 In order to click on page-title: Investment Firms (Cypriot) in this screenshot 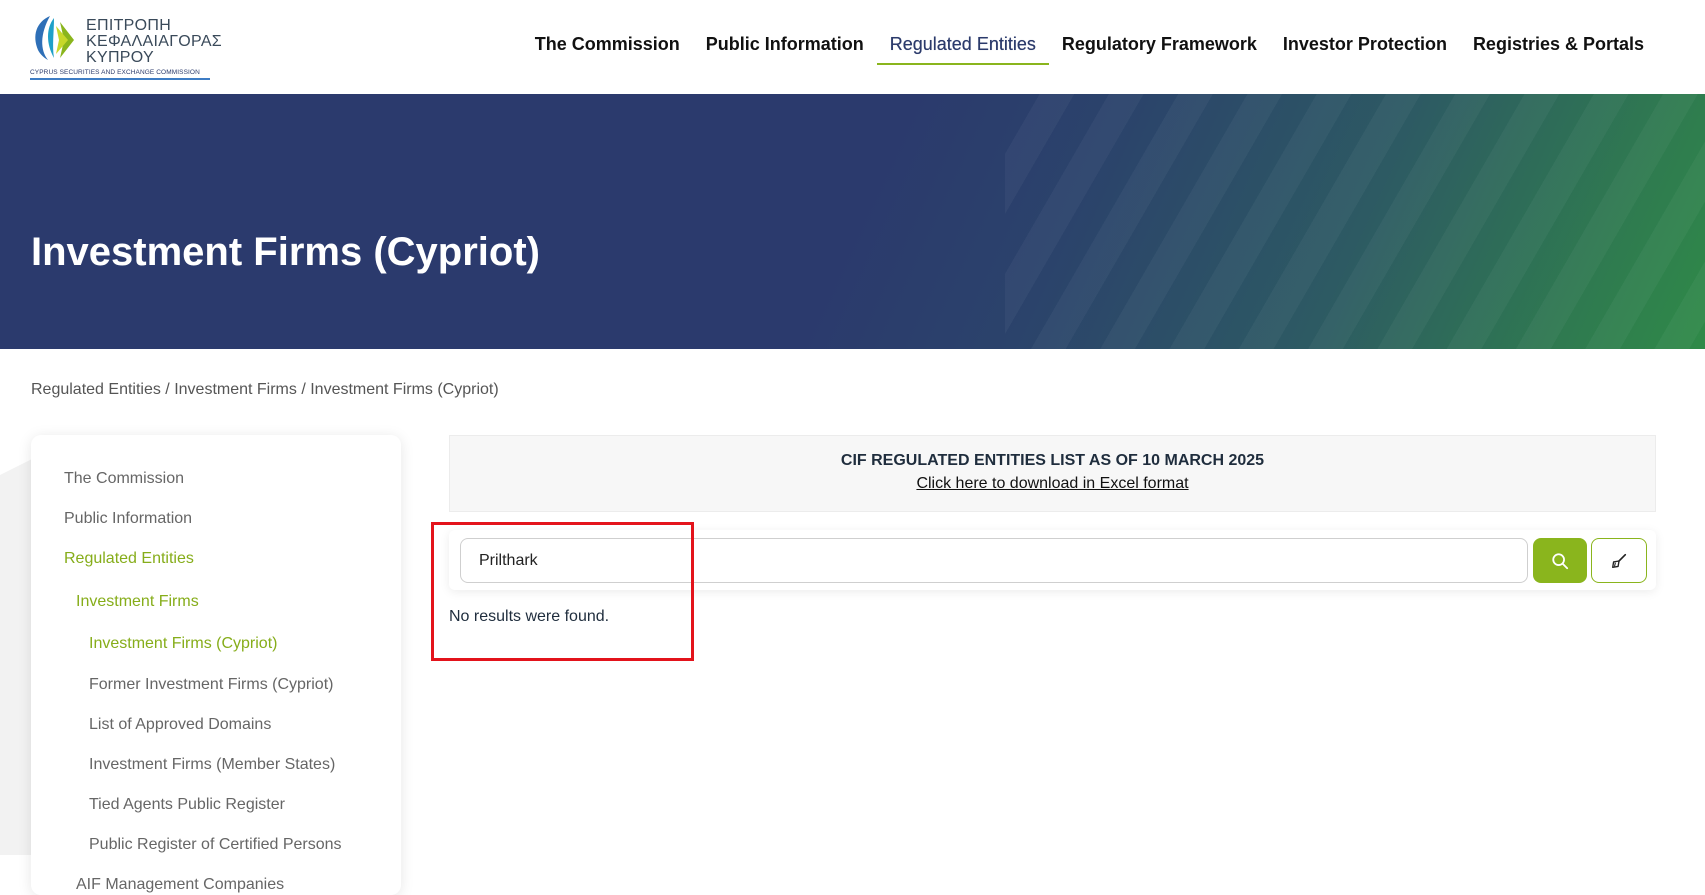, I will do `click(285, 252)`.